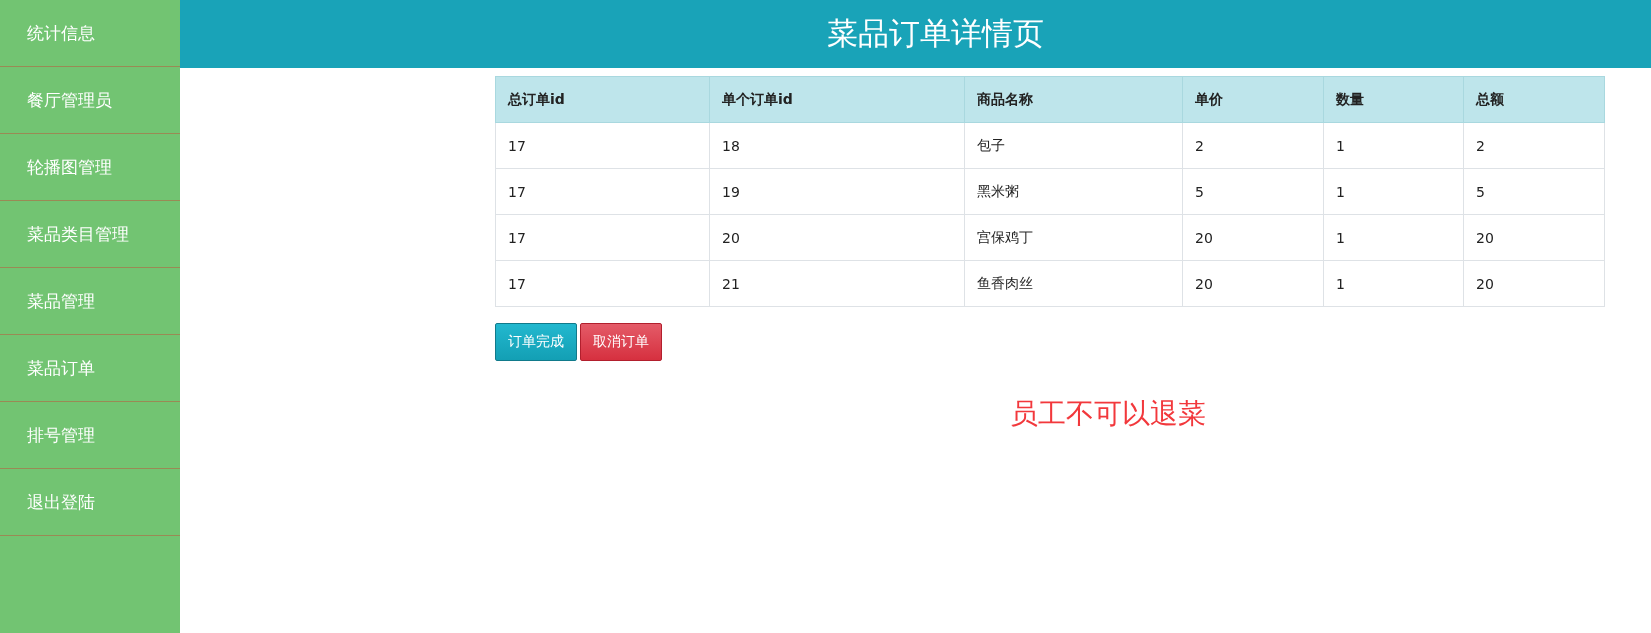 The width and height of the screenshot is (1651, 633). What do you see at coordinates (621, 342) in the screenshot?
I see `cancel-button: 取消订单` at bounding box center [621, 342].